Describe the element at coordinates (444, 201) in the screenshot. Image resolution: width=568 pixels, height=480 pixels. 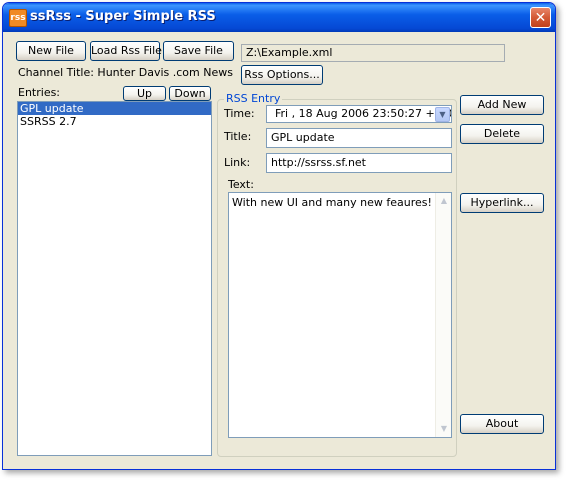
I see `scroll-up-icon: ▲` at that location.